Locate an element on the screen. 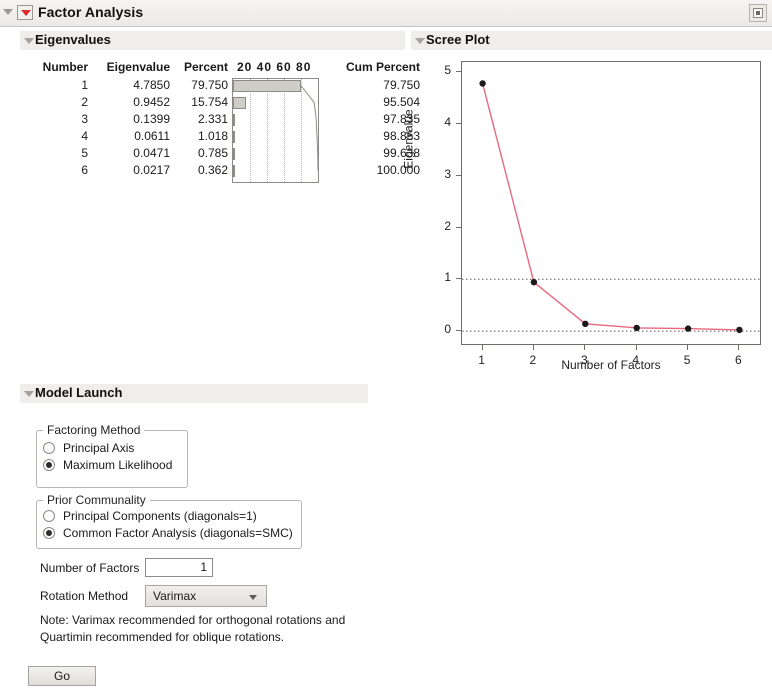 This screenshot has height=690, width=772. column-header-cum-percent: Cum Percent is located at coordinates (382, 67).